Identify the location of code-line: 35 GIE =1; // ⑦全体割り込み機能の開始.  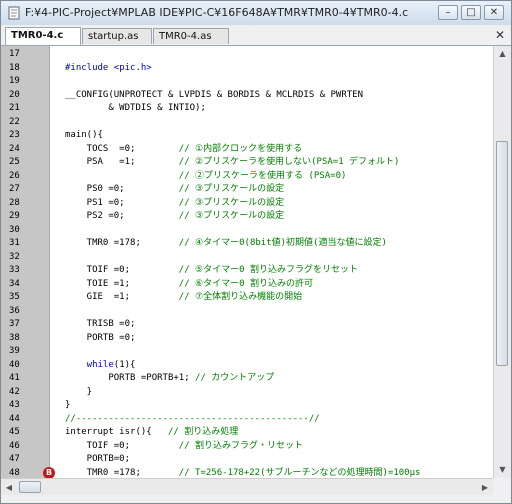
(247, 297).